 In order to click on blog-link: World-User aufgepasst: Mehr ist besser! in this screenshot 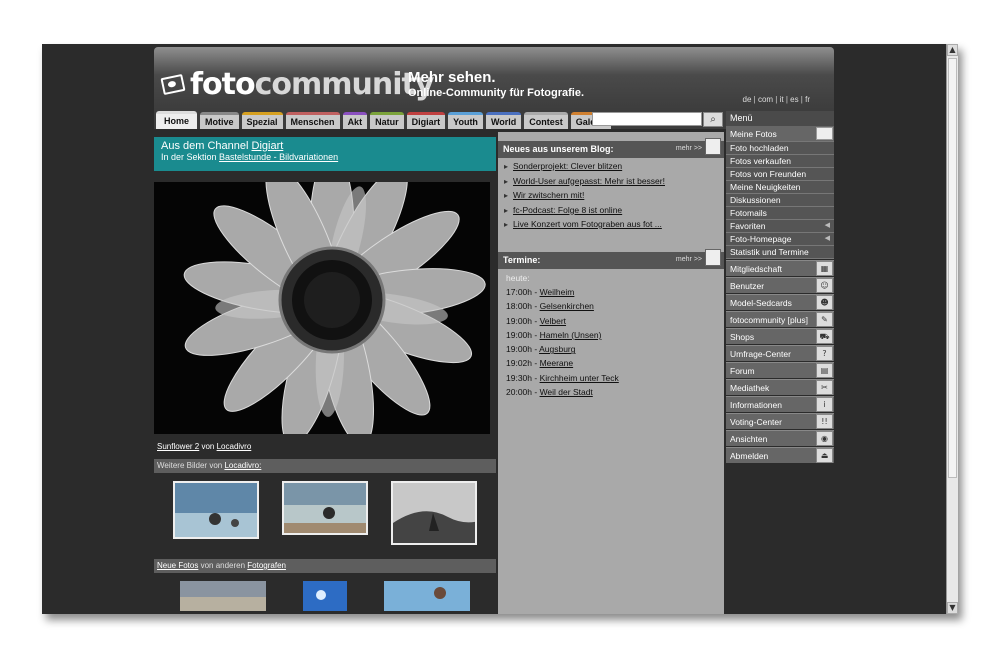, I will do `click(589, 181)`.